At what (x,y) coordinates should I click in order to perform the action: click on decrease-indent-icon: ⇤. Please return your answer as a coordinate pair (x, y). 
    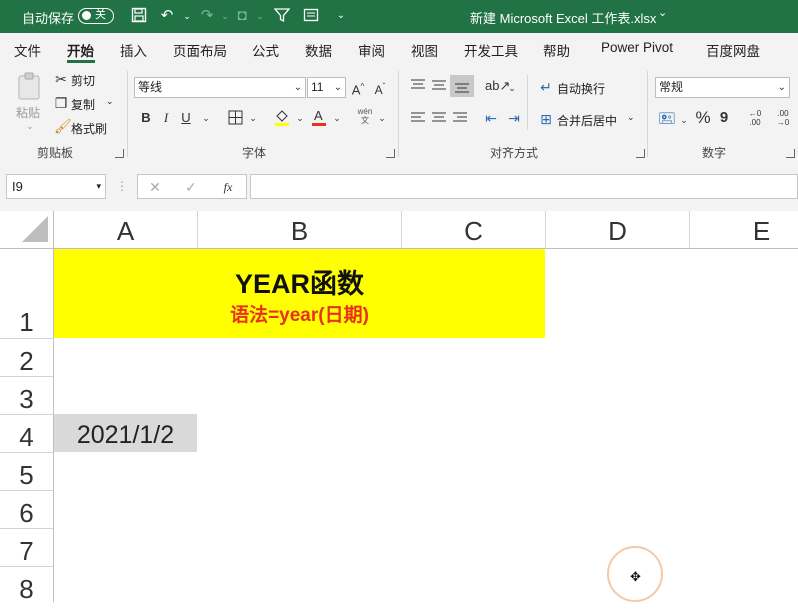
    Looking at the image, I should click on (491, 118).